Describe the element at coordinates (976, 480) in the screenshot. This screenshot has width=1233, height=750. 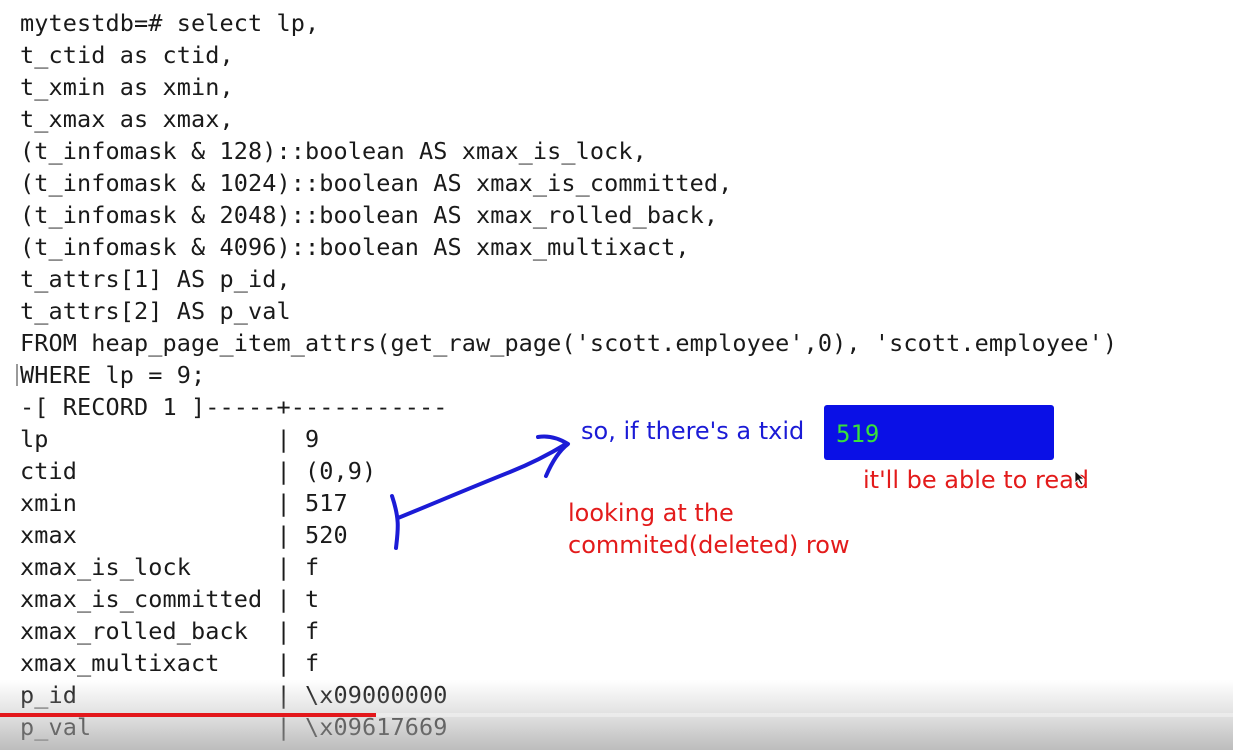
I see `read-annotation: it'll be able to read` at that location.